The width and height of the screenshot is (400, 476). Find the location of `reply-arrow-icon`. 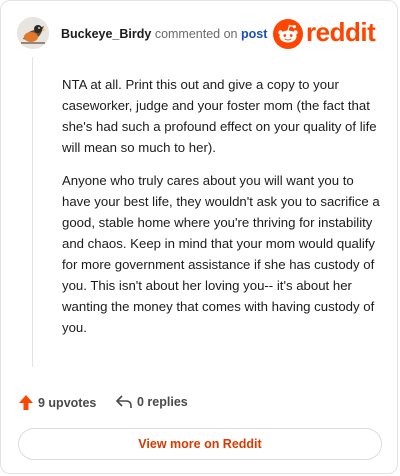

reply-arrow-icon is located at coordinates (124, 401).